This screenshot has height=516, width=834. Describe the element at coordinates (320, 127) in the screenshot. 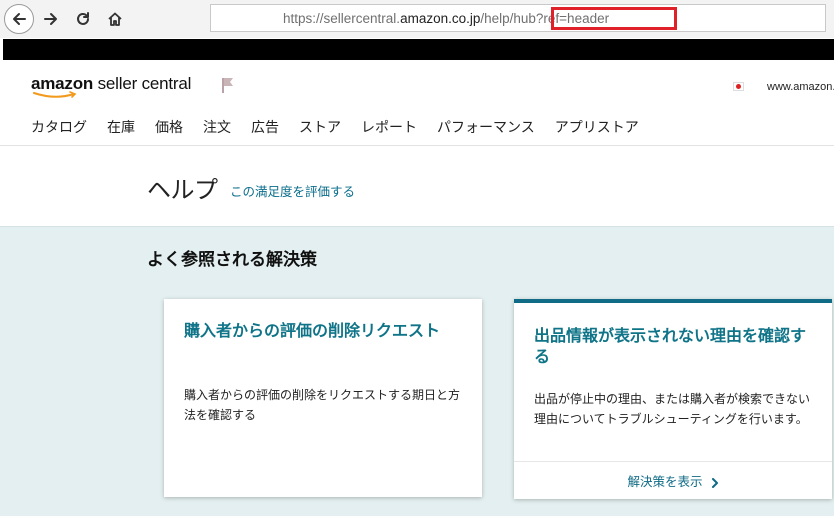

I see `nav-item-stores: ストア` at that location.